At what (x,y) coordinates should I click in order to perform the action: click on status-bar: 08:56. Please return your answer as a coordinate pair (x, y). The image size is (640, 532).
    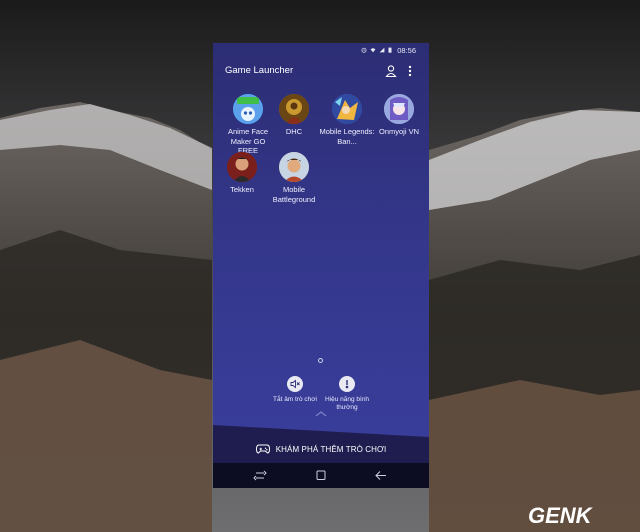
    Looking at the image, I should click on (321, 50).